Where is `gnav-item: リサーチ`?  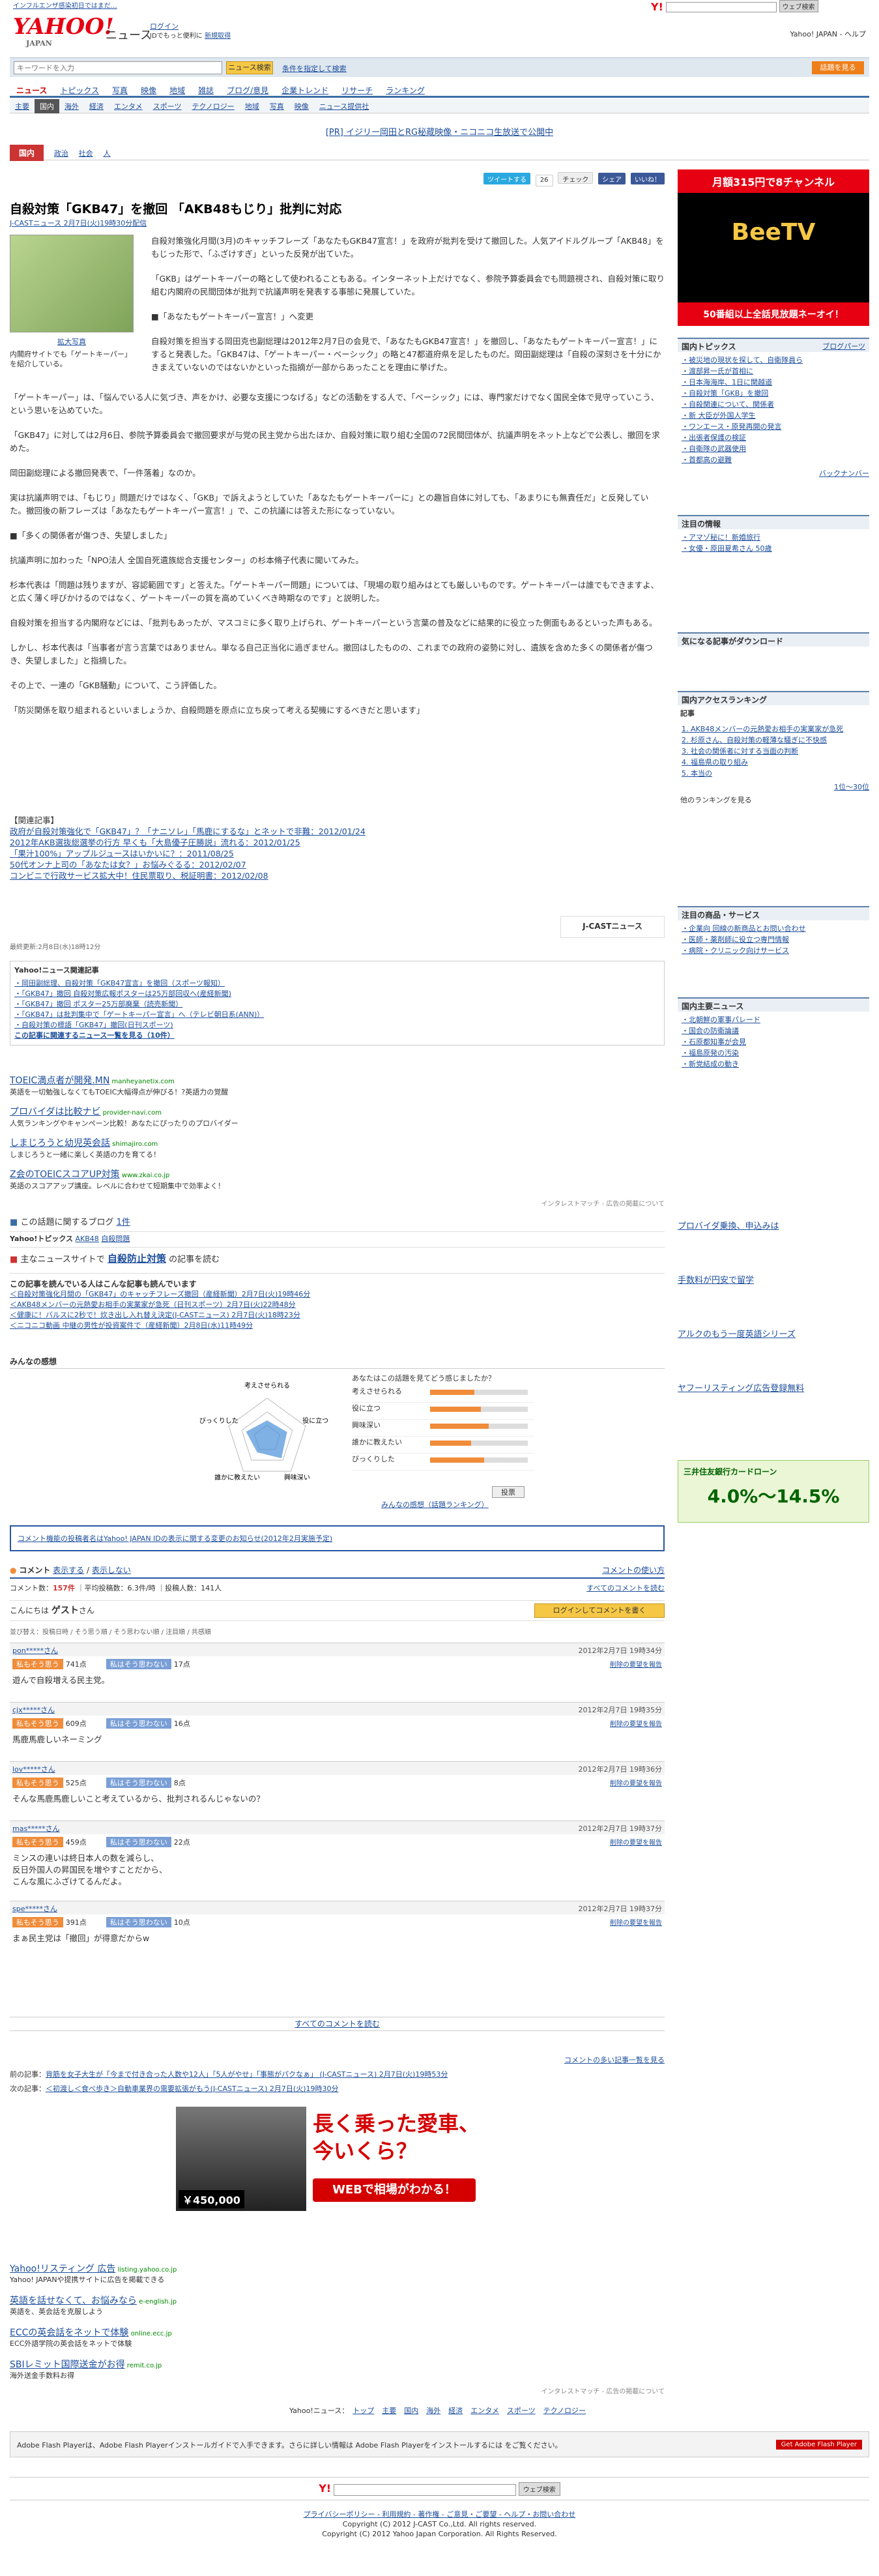 gnav-item: リサーチ is located at coordinates (357, 90).